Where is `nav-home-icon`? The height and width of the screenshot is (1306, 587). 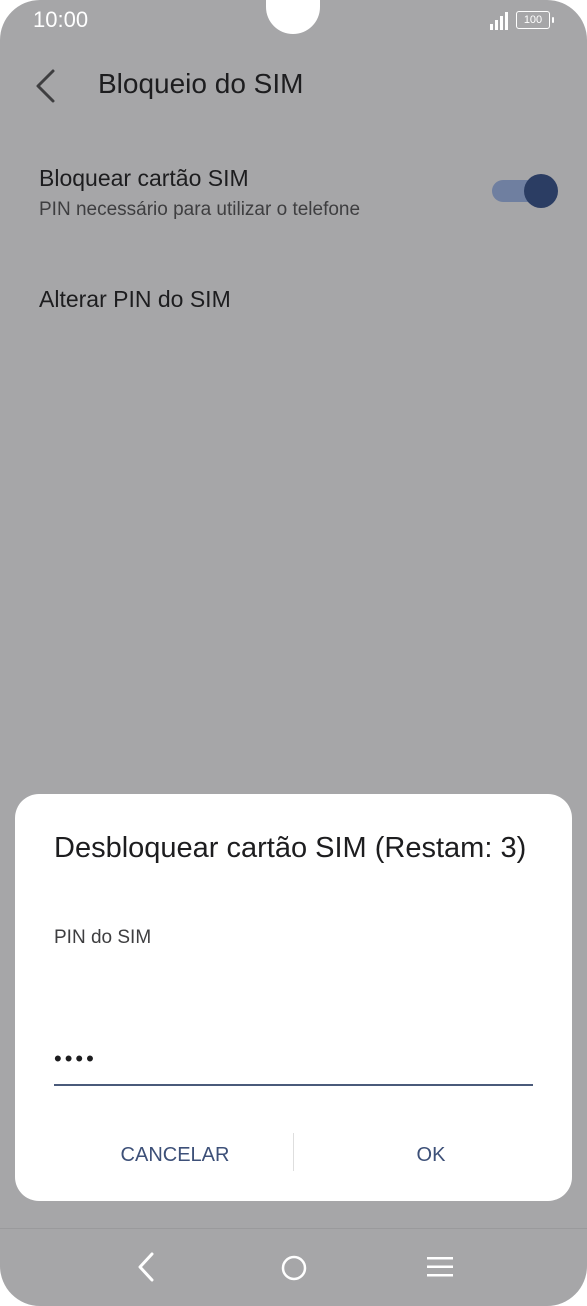 nav-home-icon is located at coordinates (294, 1268).